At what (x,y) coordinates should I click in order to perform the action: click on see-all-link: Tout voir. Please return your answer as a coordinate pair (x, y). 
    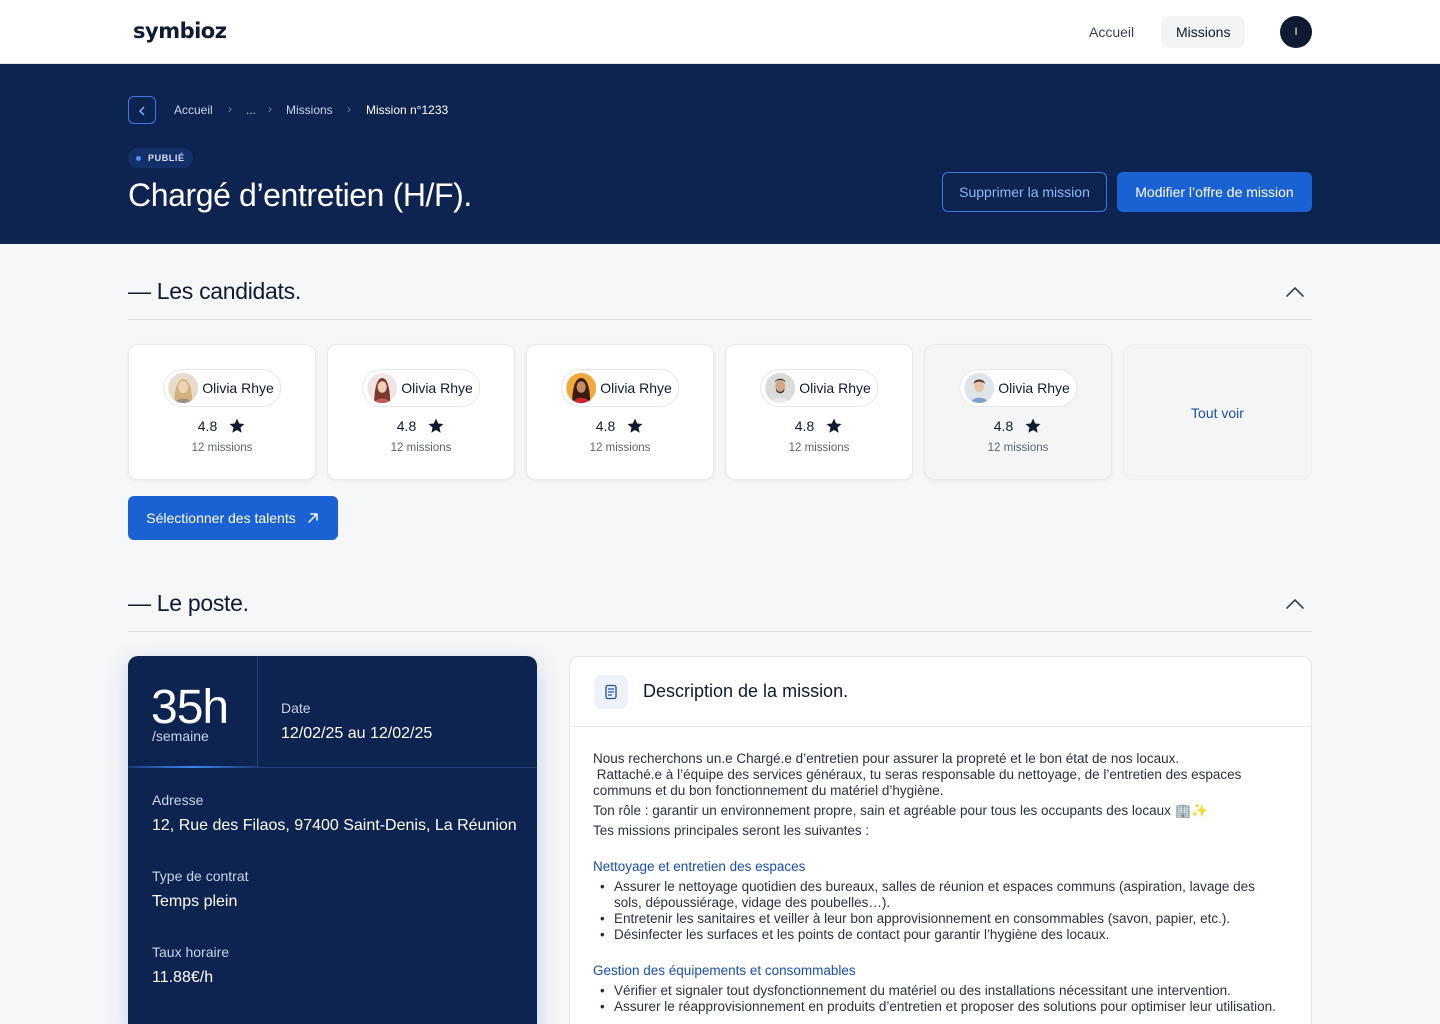
    Looking at the image, I should click on (1217, 413).